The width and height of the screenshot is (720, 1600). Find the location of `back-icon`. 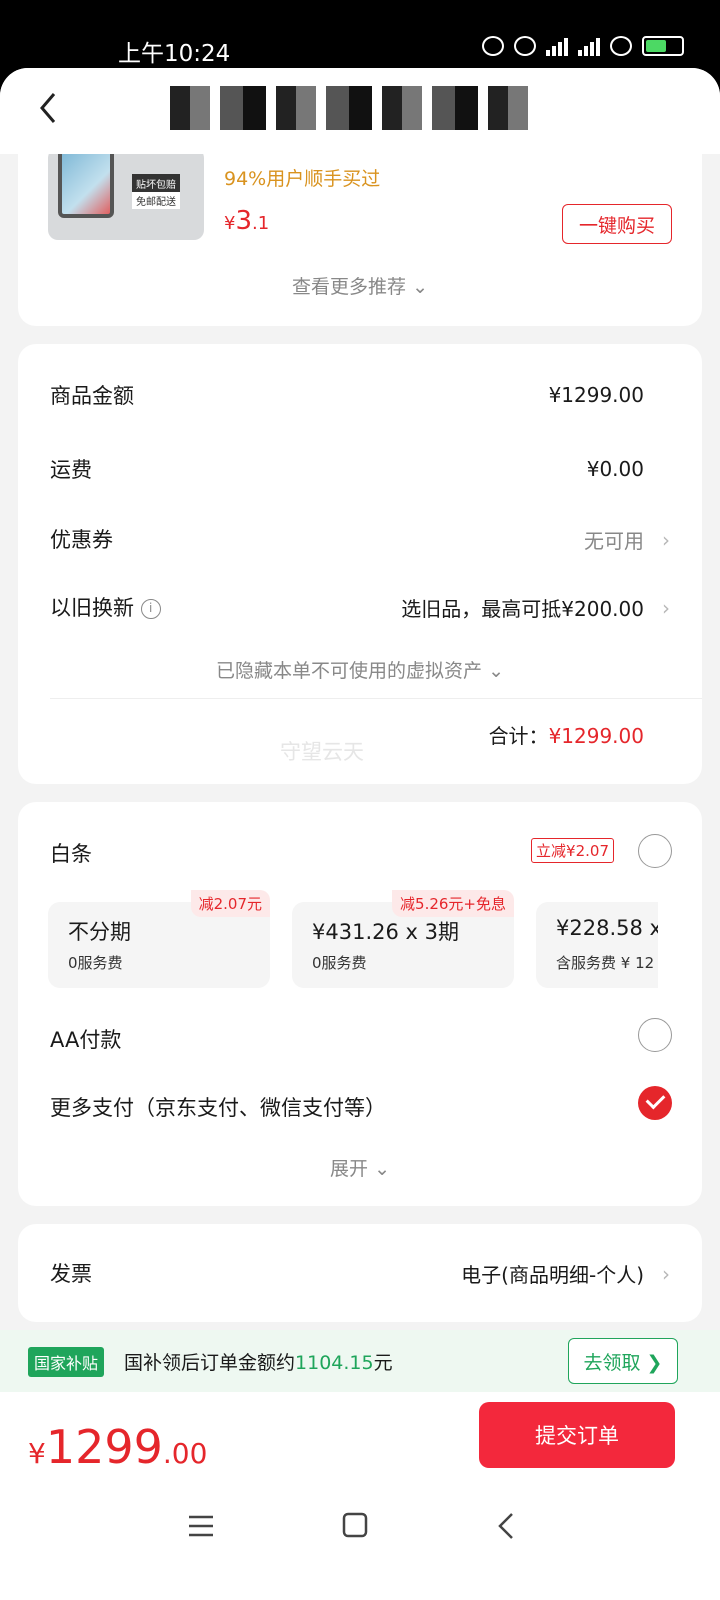

back-icon is located at coordinates (50, 108).